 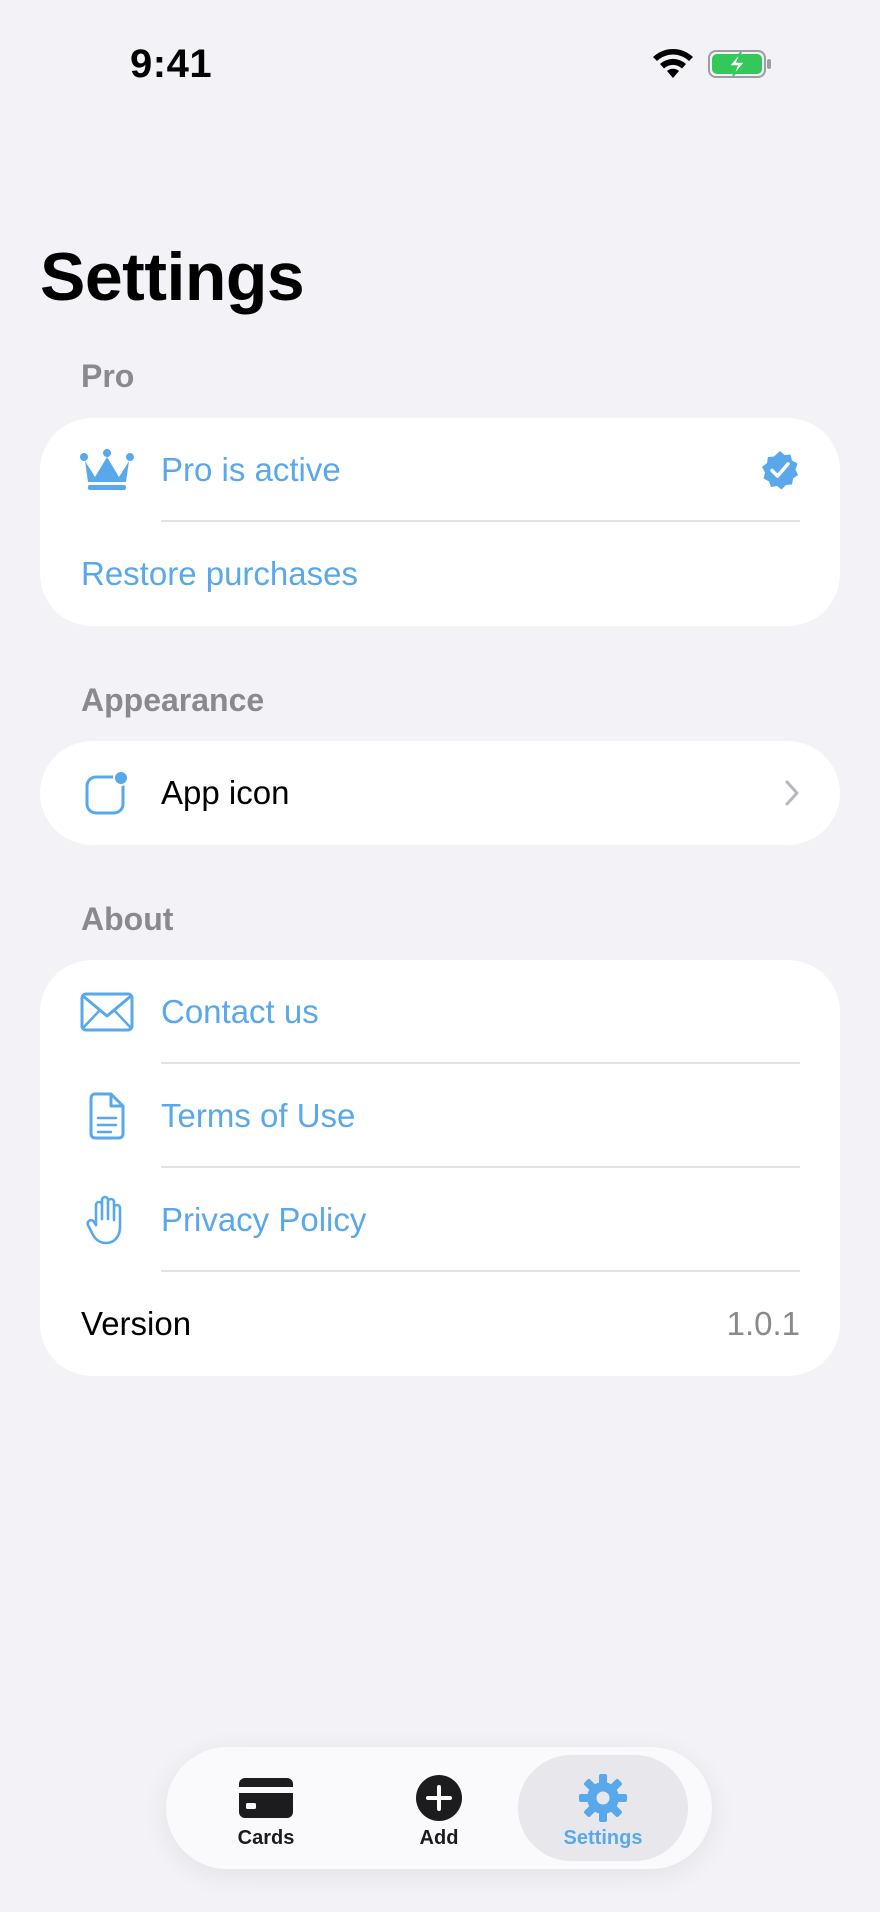 What do you see at coordinates (107, 793) in the screenshot?
I see `app-icon-badge-icon` at bounding box center [107, 793].